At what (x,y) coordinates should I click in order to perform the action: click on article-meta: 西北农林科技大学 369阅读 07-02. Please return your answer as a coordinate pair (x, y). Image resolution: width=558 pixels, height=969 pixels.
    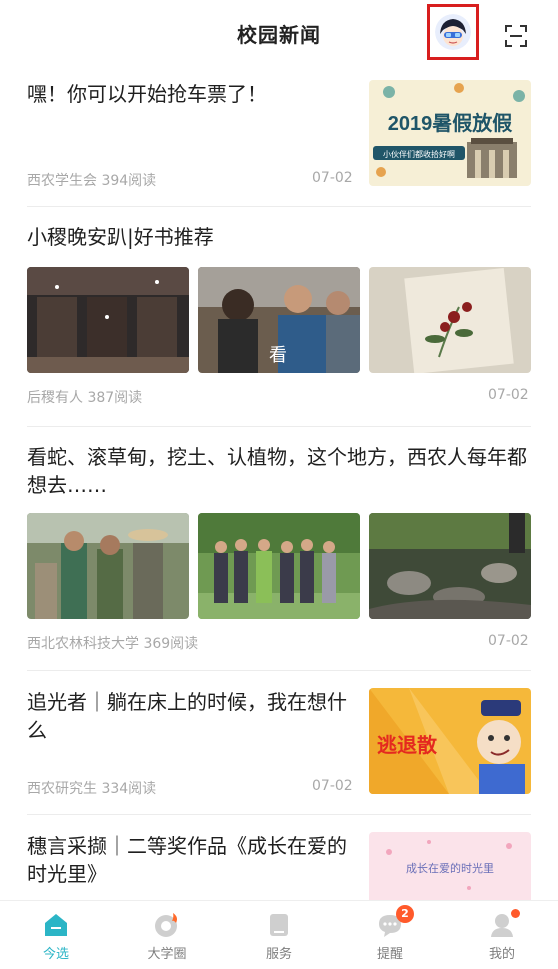
    Looking at the image, I should click on (279, 643).